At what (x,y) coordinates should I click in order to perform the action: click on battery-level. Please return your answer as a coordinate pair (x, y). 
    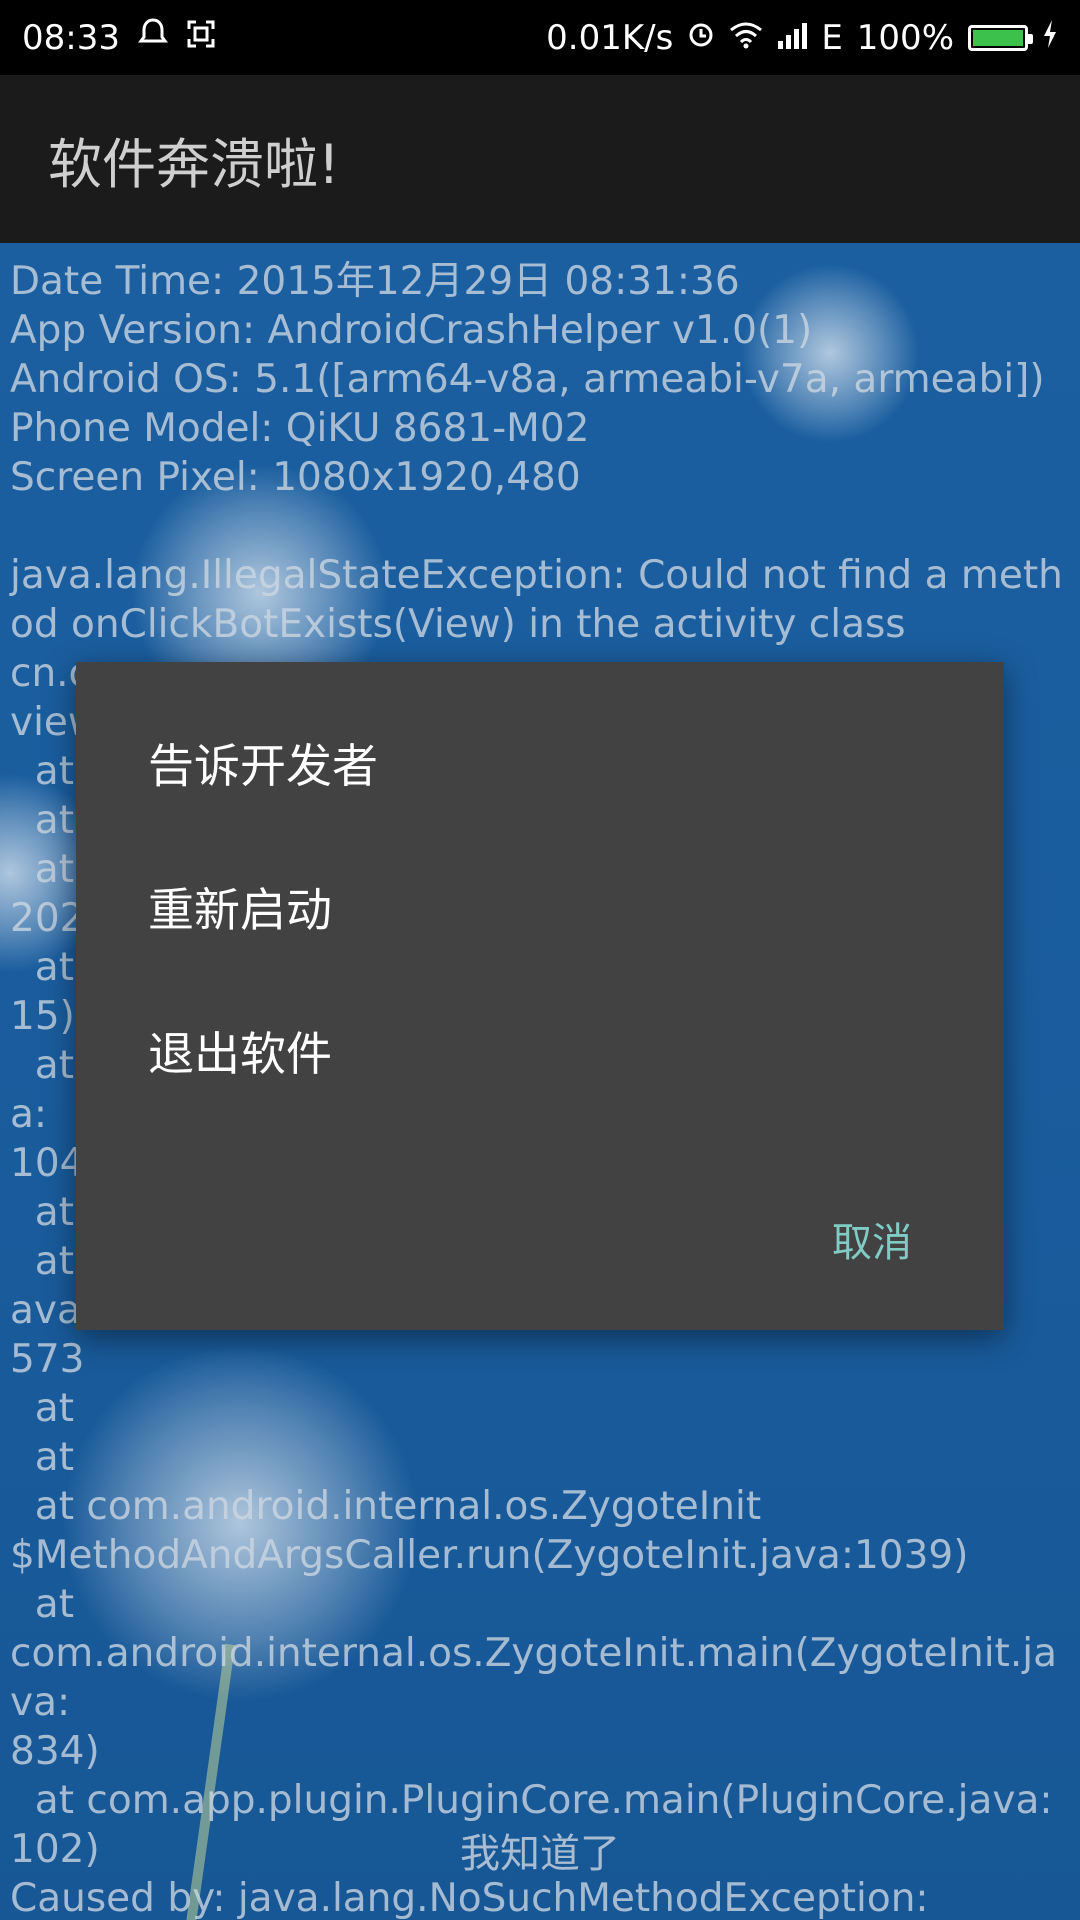
    Looking at the image, I should click on (998, 37).